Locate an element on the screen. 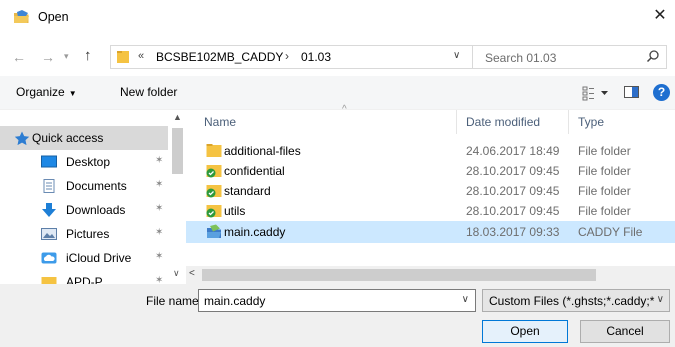  address-dropdown-icon: ∨ is located at coordinates (456, 55).